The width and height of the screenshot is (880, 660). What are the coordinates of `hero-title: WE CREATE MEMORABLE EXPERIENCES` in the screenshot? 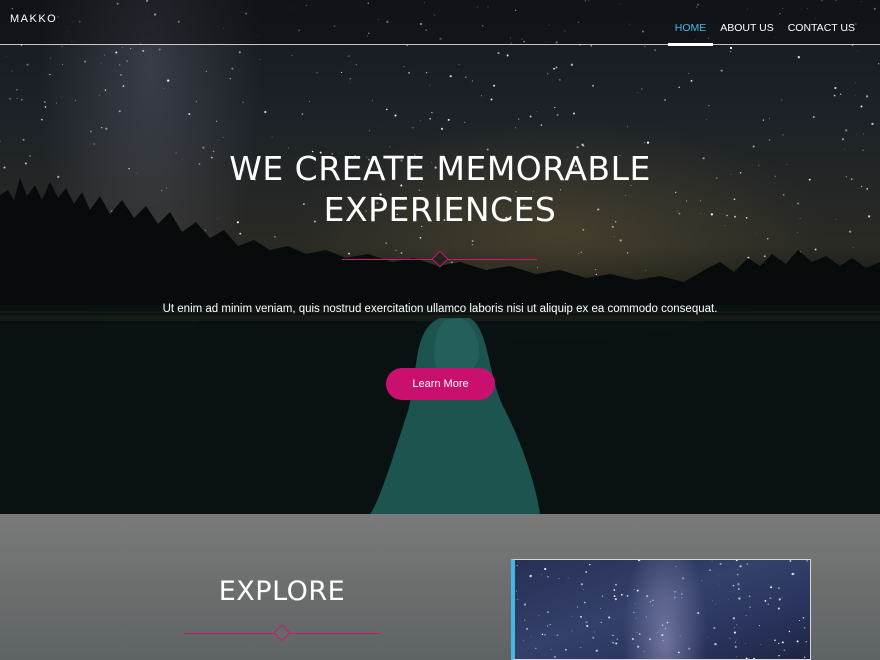 It's located at (440, 189).